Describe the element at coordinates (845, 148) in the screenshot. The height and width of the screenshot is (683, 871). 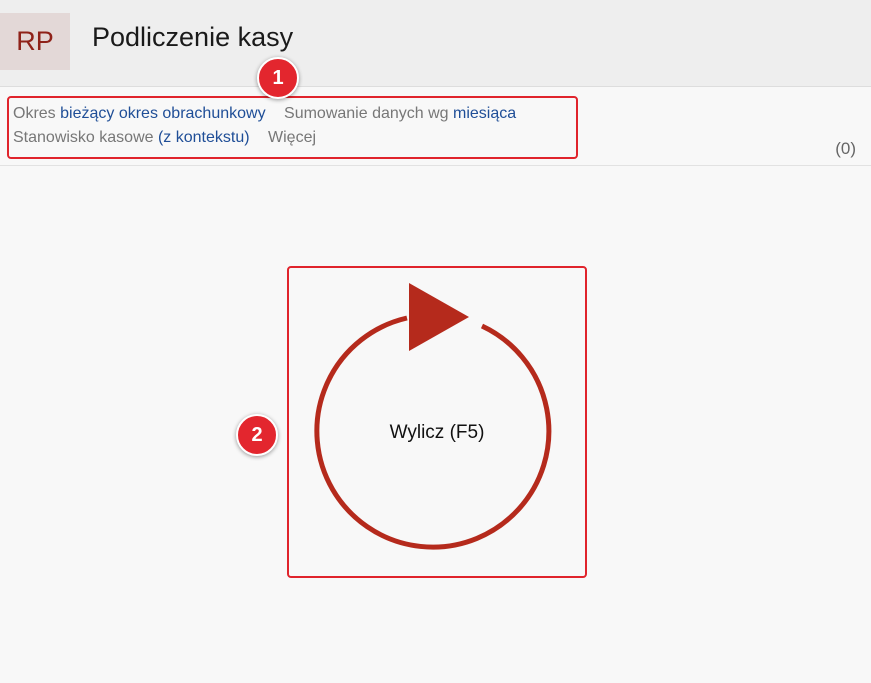
I see `record-count: (0)` at that location.